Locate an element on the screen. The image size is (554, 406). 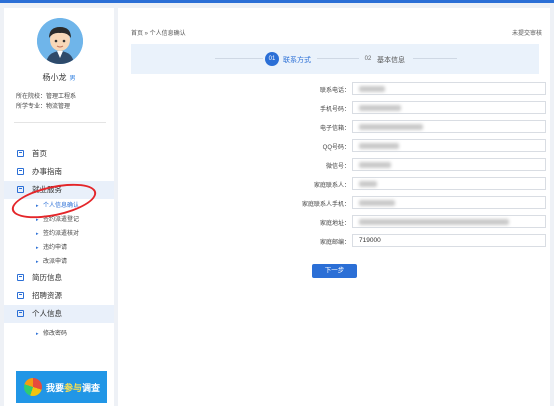
user-name: 杨小龙男 is located at coordinates (59, 77).